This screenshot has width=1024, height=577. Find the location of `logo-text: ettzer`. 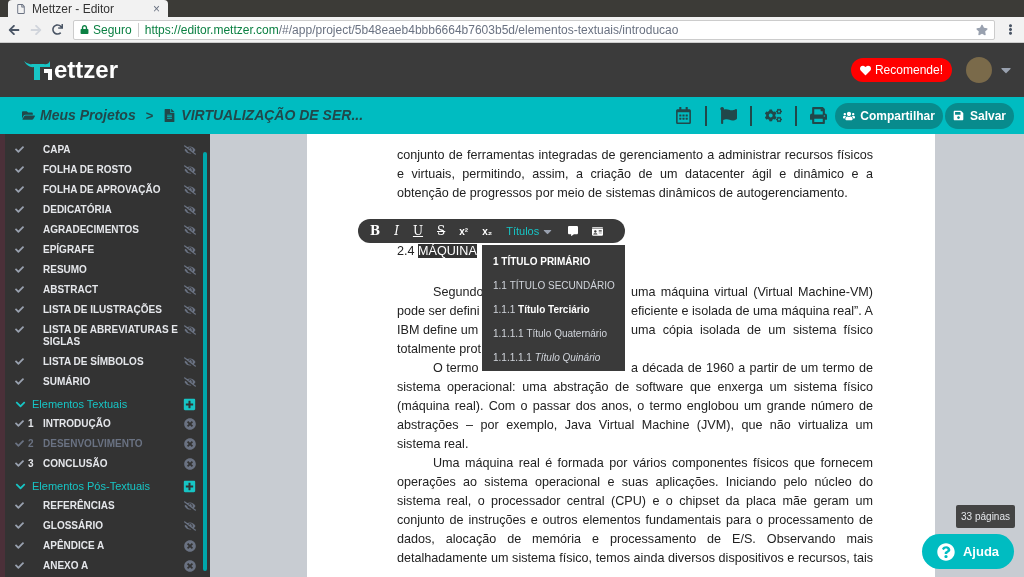

logo-text: ettzer is located at coordinates (86, 70).